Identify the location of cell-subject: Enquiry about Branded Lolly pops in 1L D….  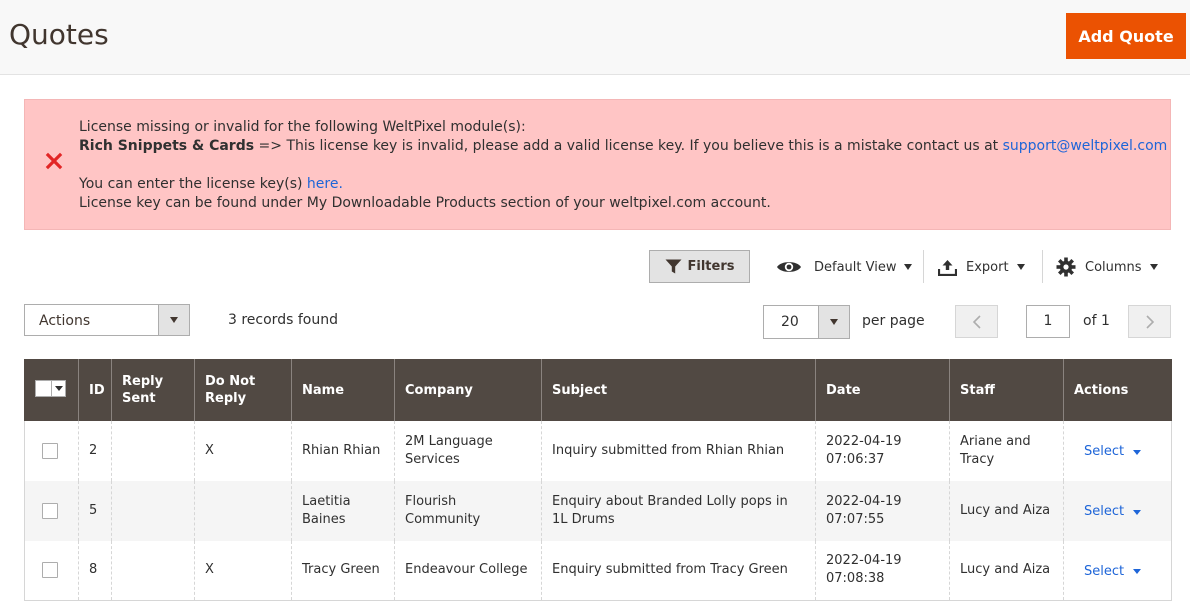
(678, 510).